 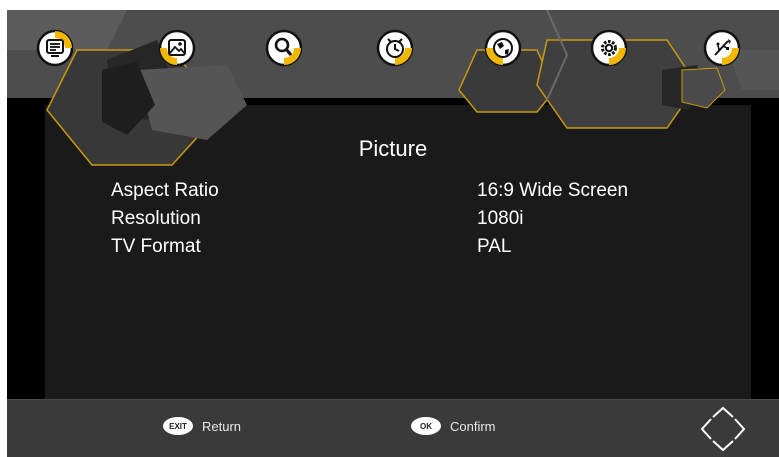 I want to click on setting-row-tv-format: TV Format PAL, so click(x=393, y=250).